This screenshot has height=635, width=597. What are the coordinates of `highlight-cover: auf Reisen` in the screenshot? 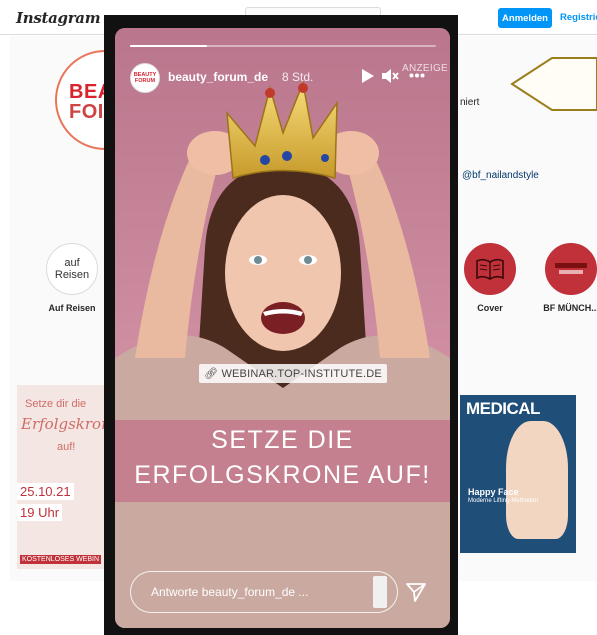 It's located at (72, 269).